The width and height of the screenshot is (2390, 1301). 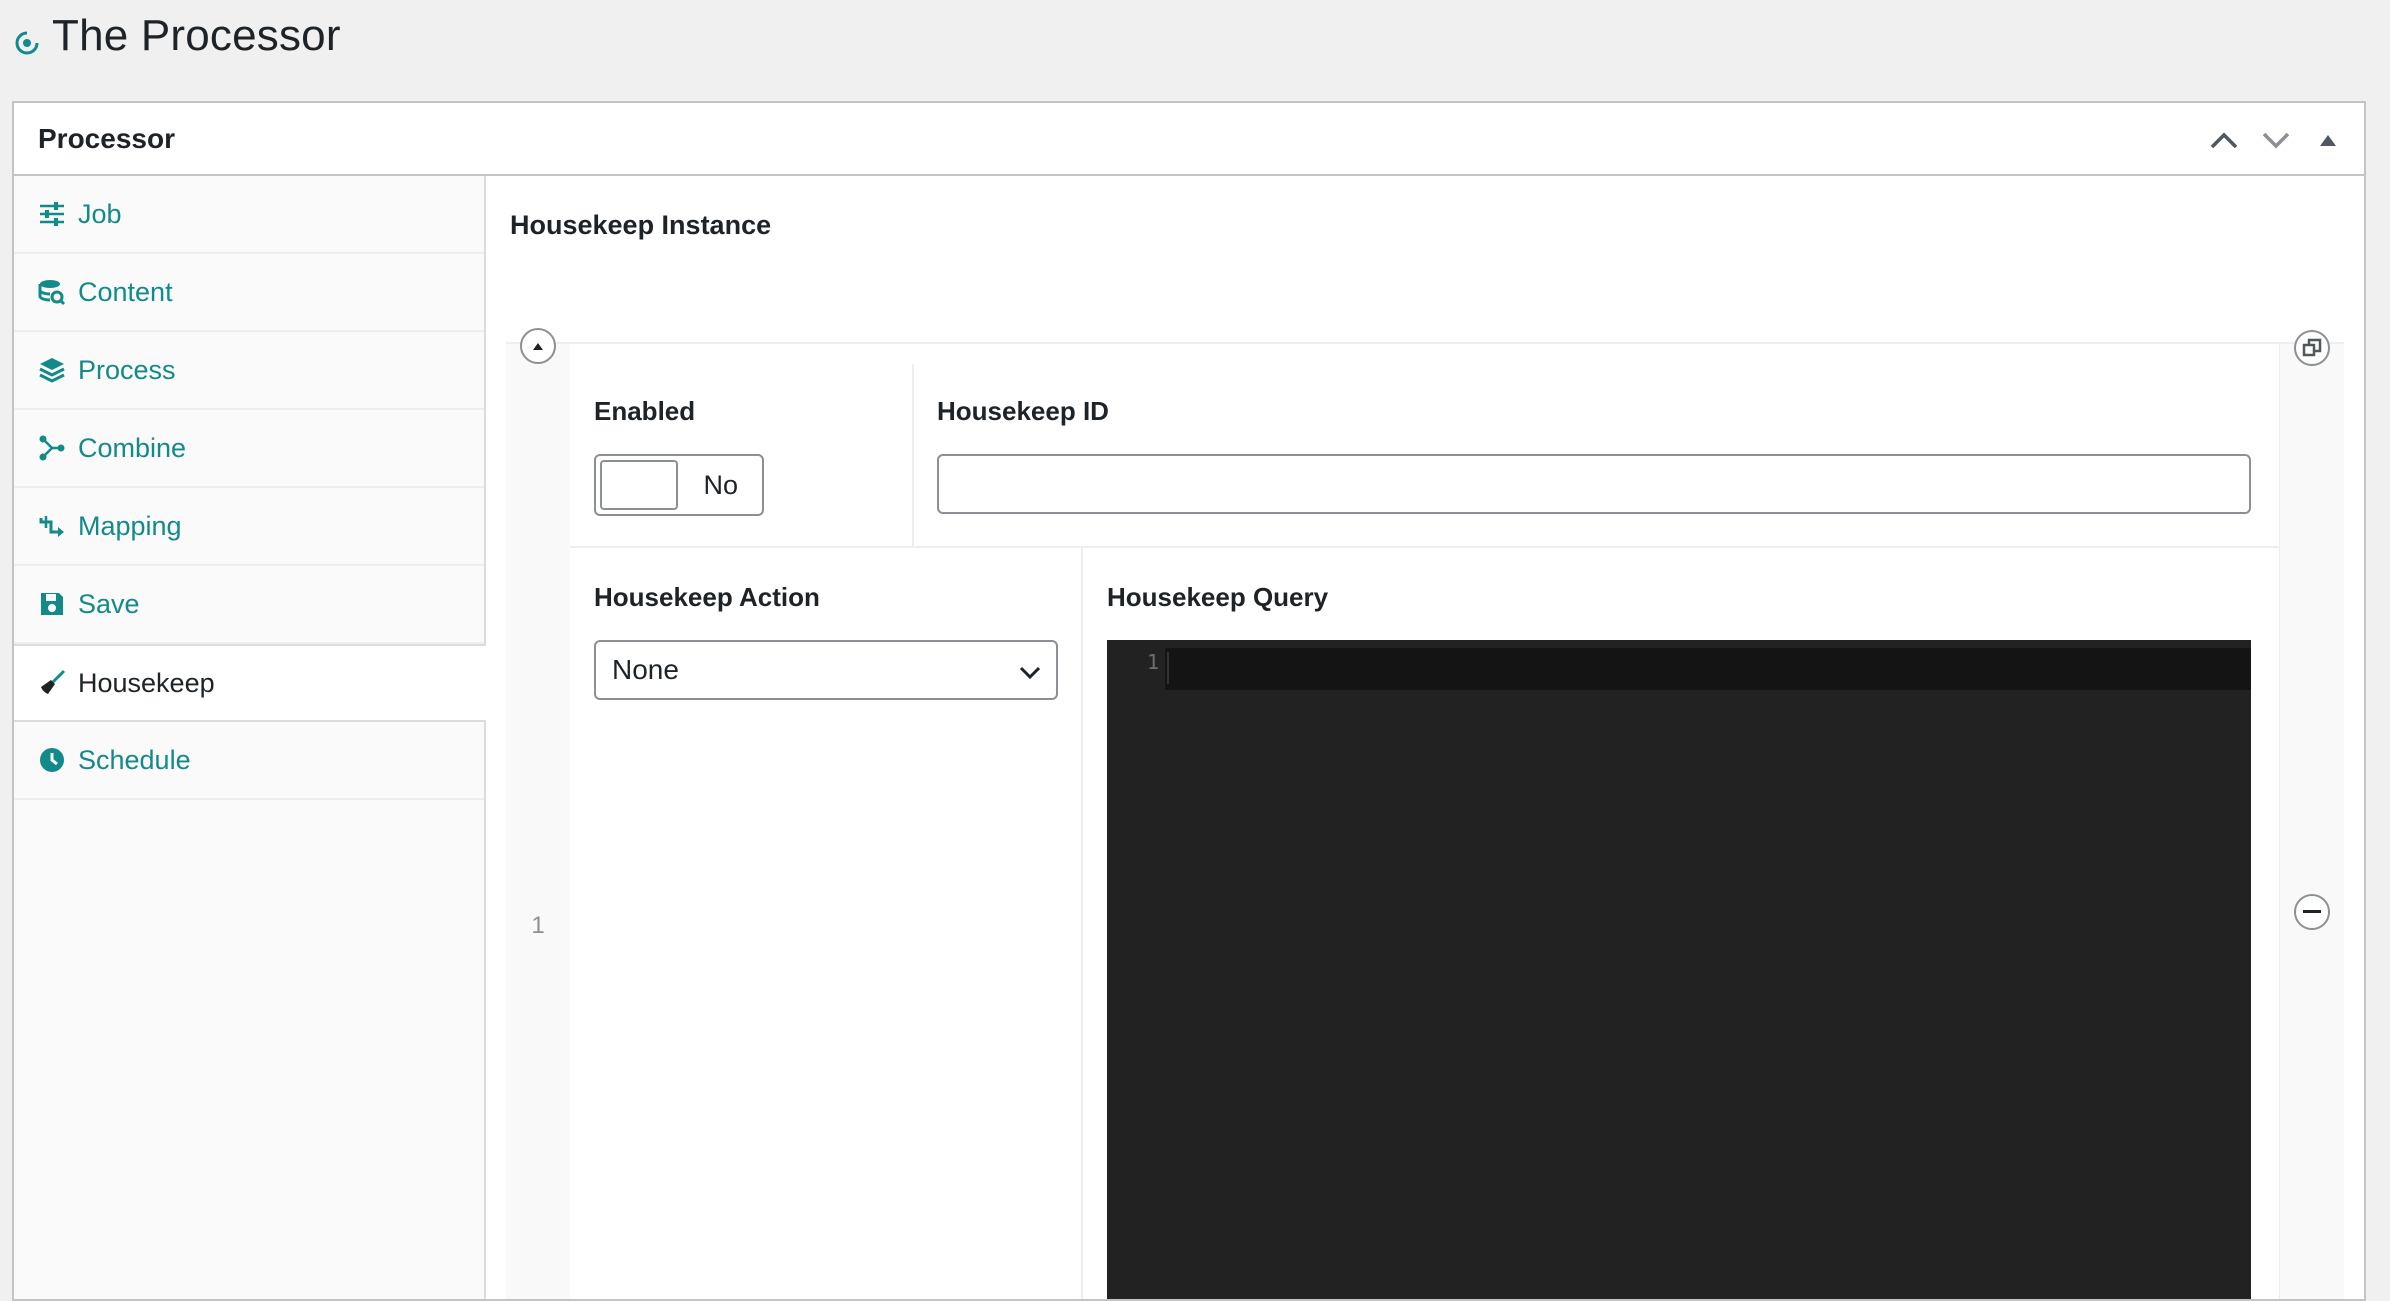 I want to click on merge-icon, so click(x=52, y=448).